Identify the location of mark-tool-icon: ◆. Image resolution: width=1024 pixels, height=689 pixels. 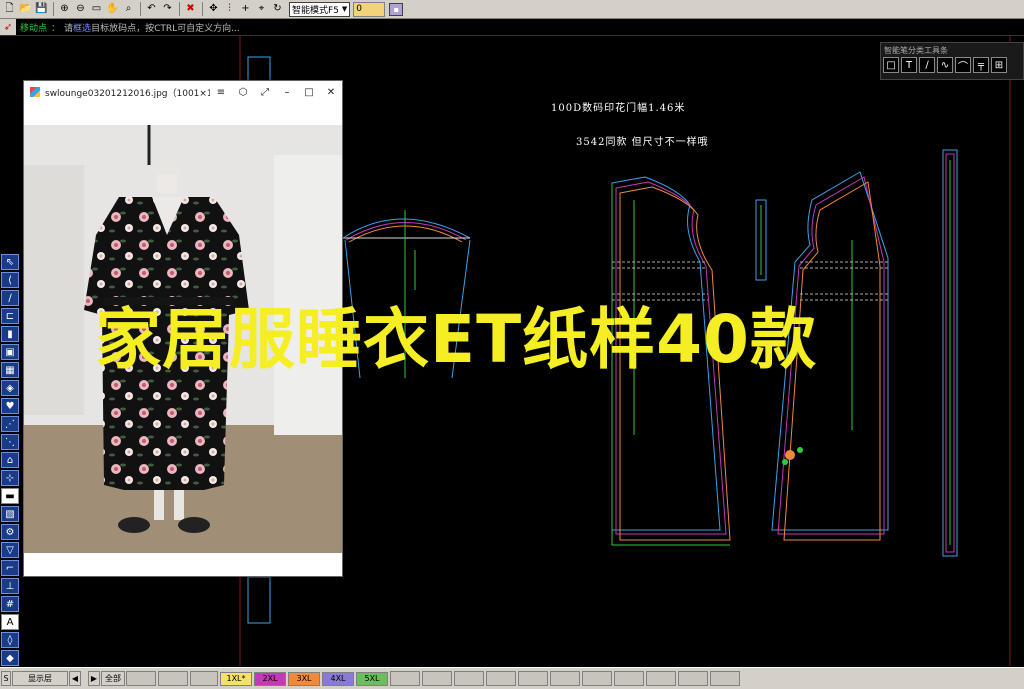
(10, 658).